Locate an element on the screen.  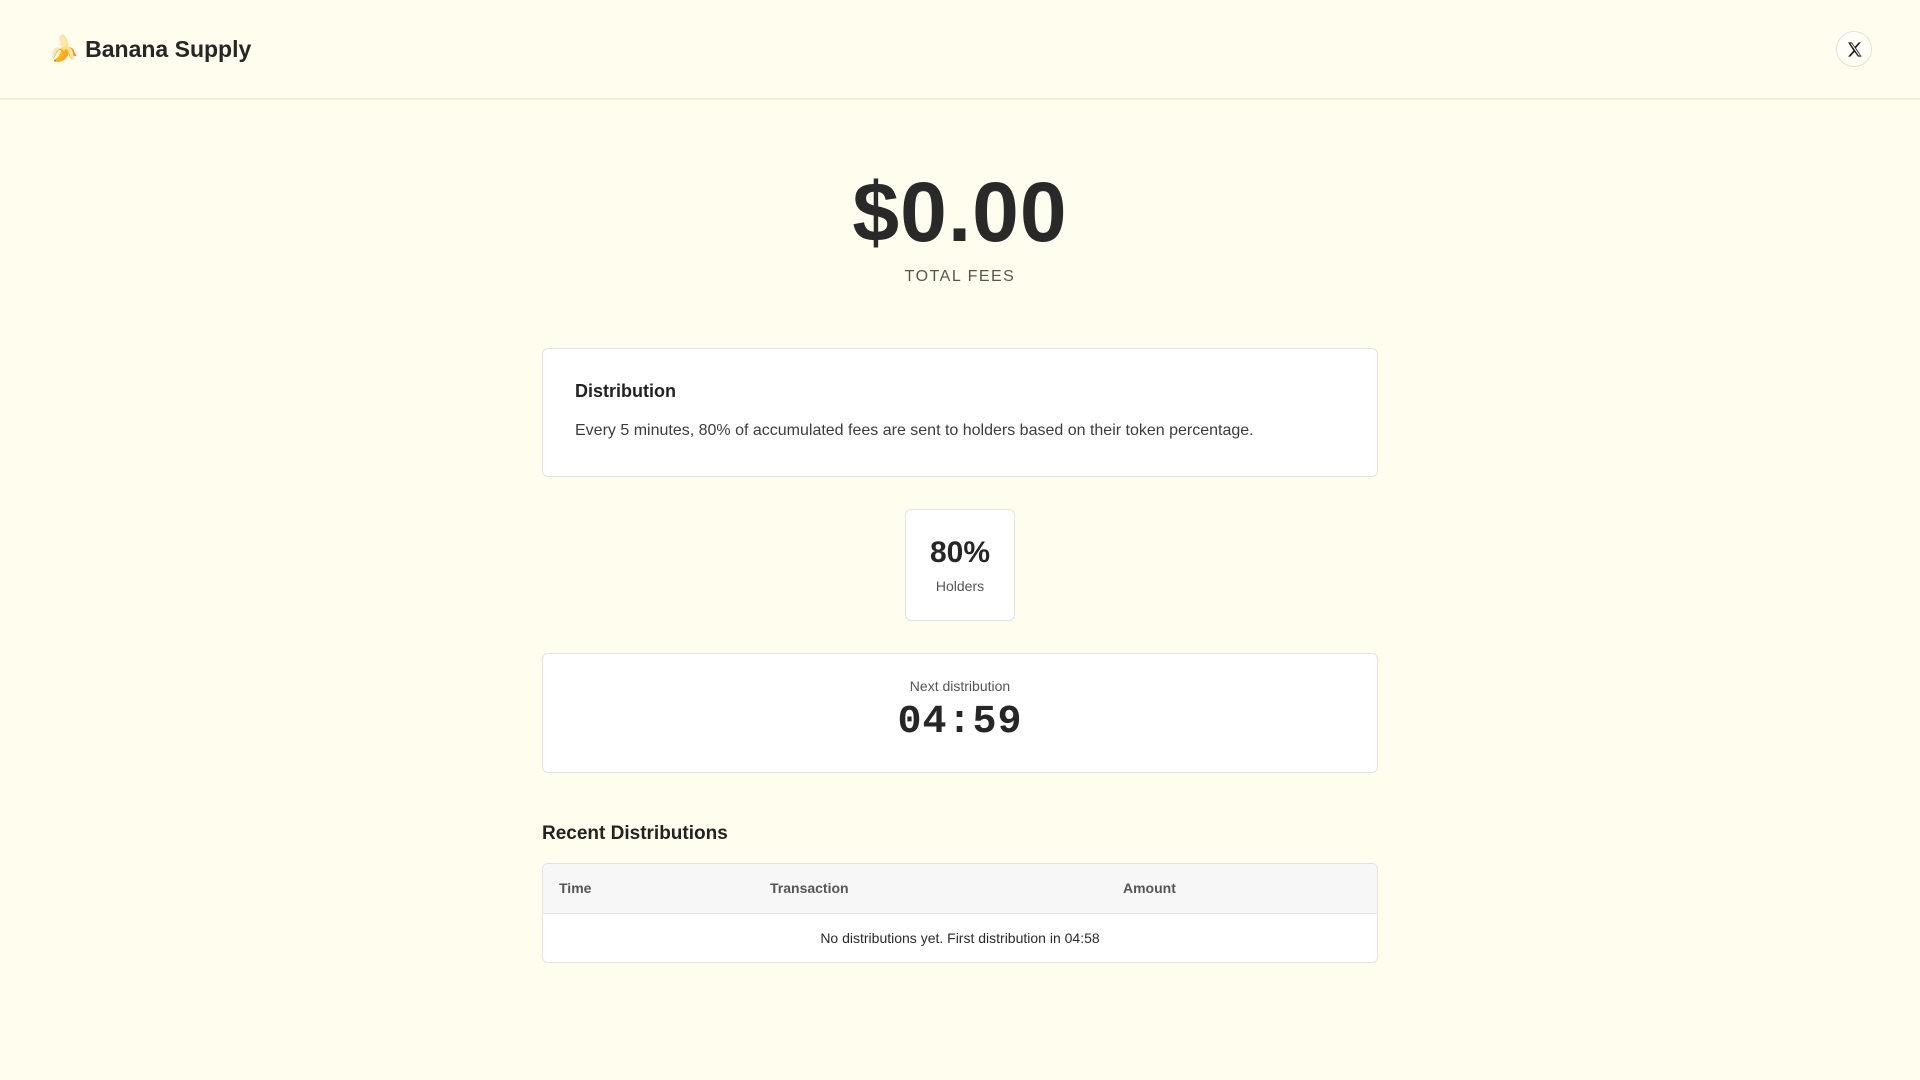
total-fees-label: TOTAL FEES is located at coordinates (960, 276).